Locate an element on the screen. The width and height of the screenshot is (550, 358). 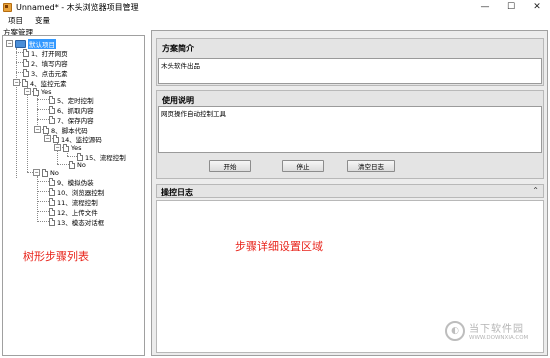
maximize-button: ☐ is located at coordinates (511, 7).